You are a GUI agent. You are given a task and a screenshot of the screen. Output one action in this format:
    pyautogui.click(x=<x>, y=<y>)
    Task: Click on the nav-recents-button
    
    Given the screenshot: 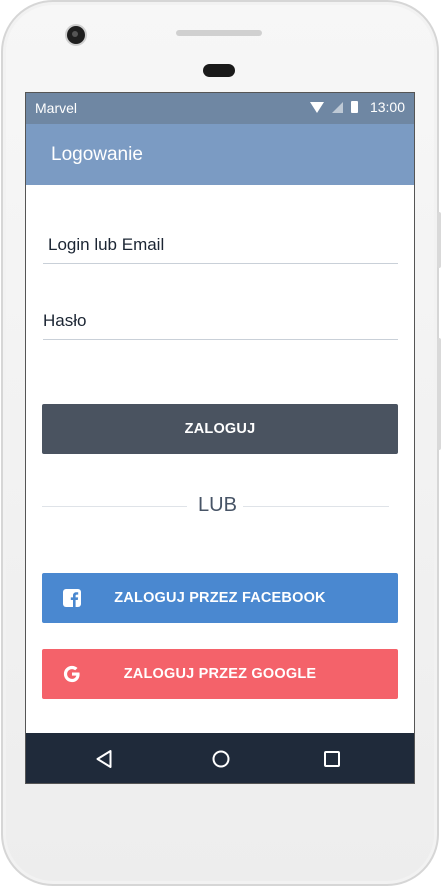 What is the action you would take?
    pyautogui.click(x=332, y=759)
    